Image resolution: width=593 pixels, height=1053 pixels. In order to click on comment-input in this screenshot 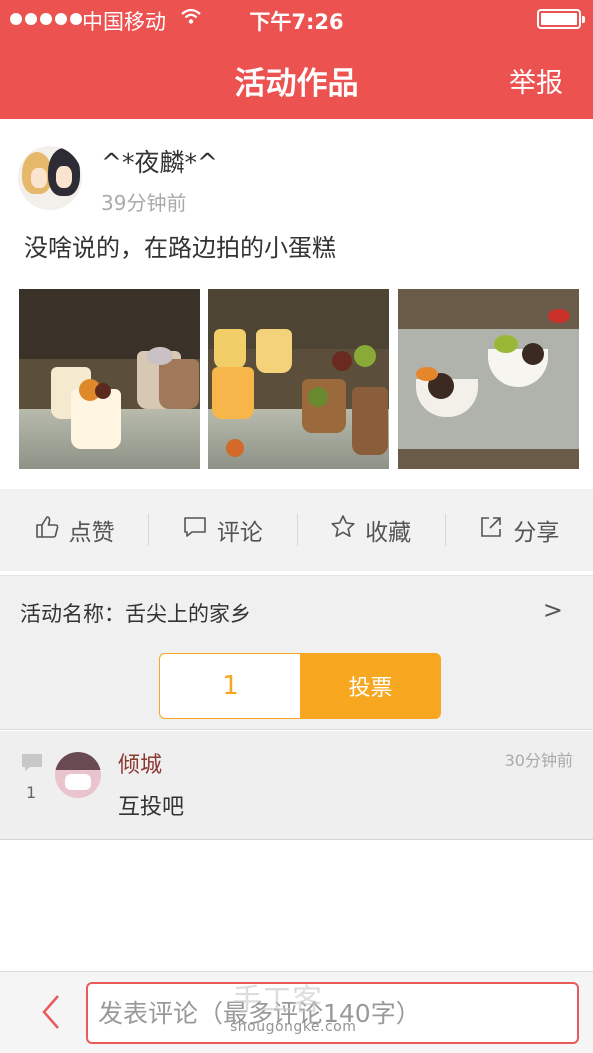, I will do `click(332, 1013)`.